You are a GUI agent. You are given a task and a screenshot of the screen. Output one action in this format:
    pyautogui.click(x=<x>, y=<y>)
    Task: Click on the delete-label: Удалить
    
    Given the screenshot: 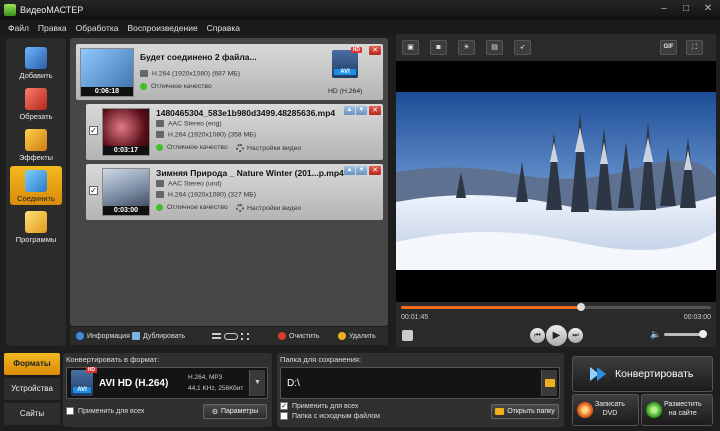 What is the action you would take?
    pyautogui.click(x=362, y=336)
    